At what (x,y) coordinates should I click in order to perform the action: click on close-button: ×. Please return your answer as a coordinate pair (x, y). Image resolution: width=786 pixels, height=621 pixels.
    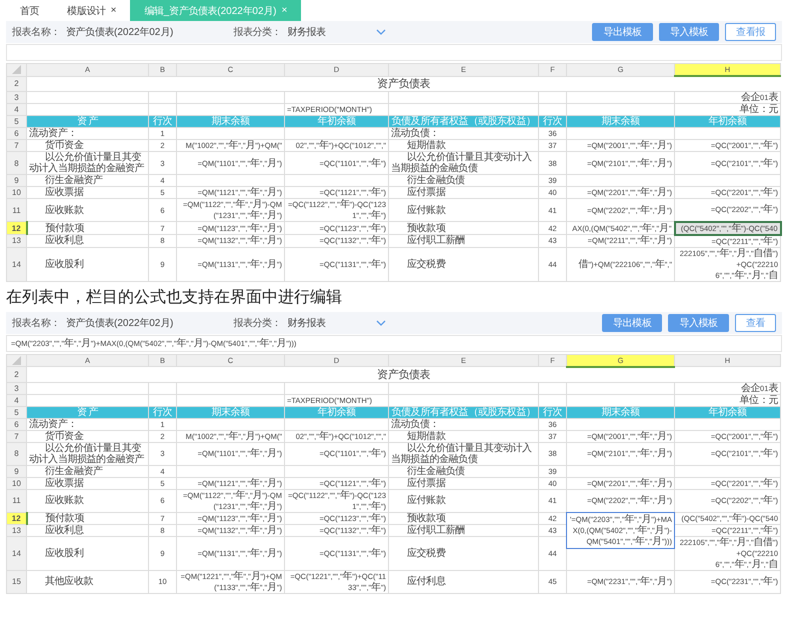
    Looking at the image, I should click on (113, 10).